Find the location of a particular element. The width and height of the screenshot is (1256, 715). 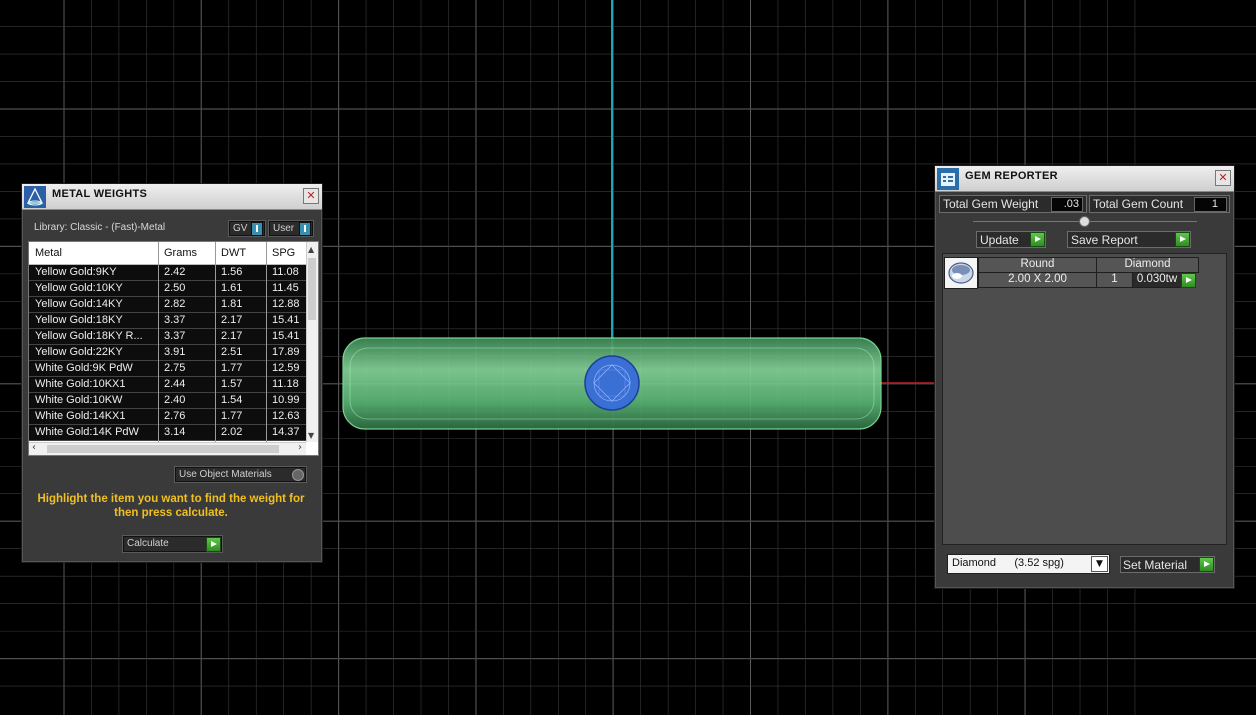

dropdown-arrow-icon: ▼ is located at coordinates (1099, 564).